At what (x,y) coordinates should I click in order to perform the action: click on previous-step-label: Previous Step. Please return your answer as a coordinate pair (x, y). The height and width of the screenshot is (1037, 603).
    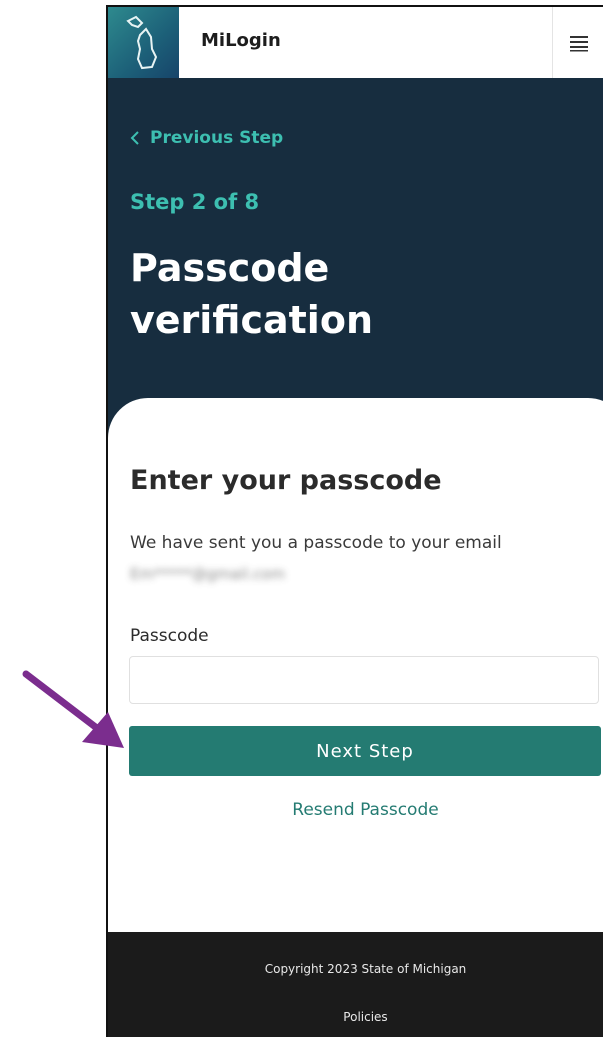
    Looking at the image, I should click on (217, 138).